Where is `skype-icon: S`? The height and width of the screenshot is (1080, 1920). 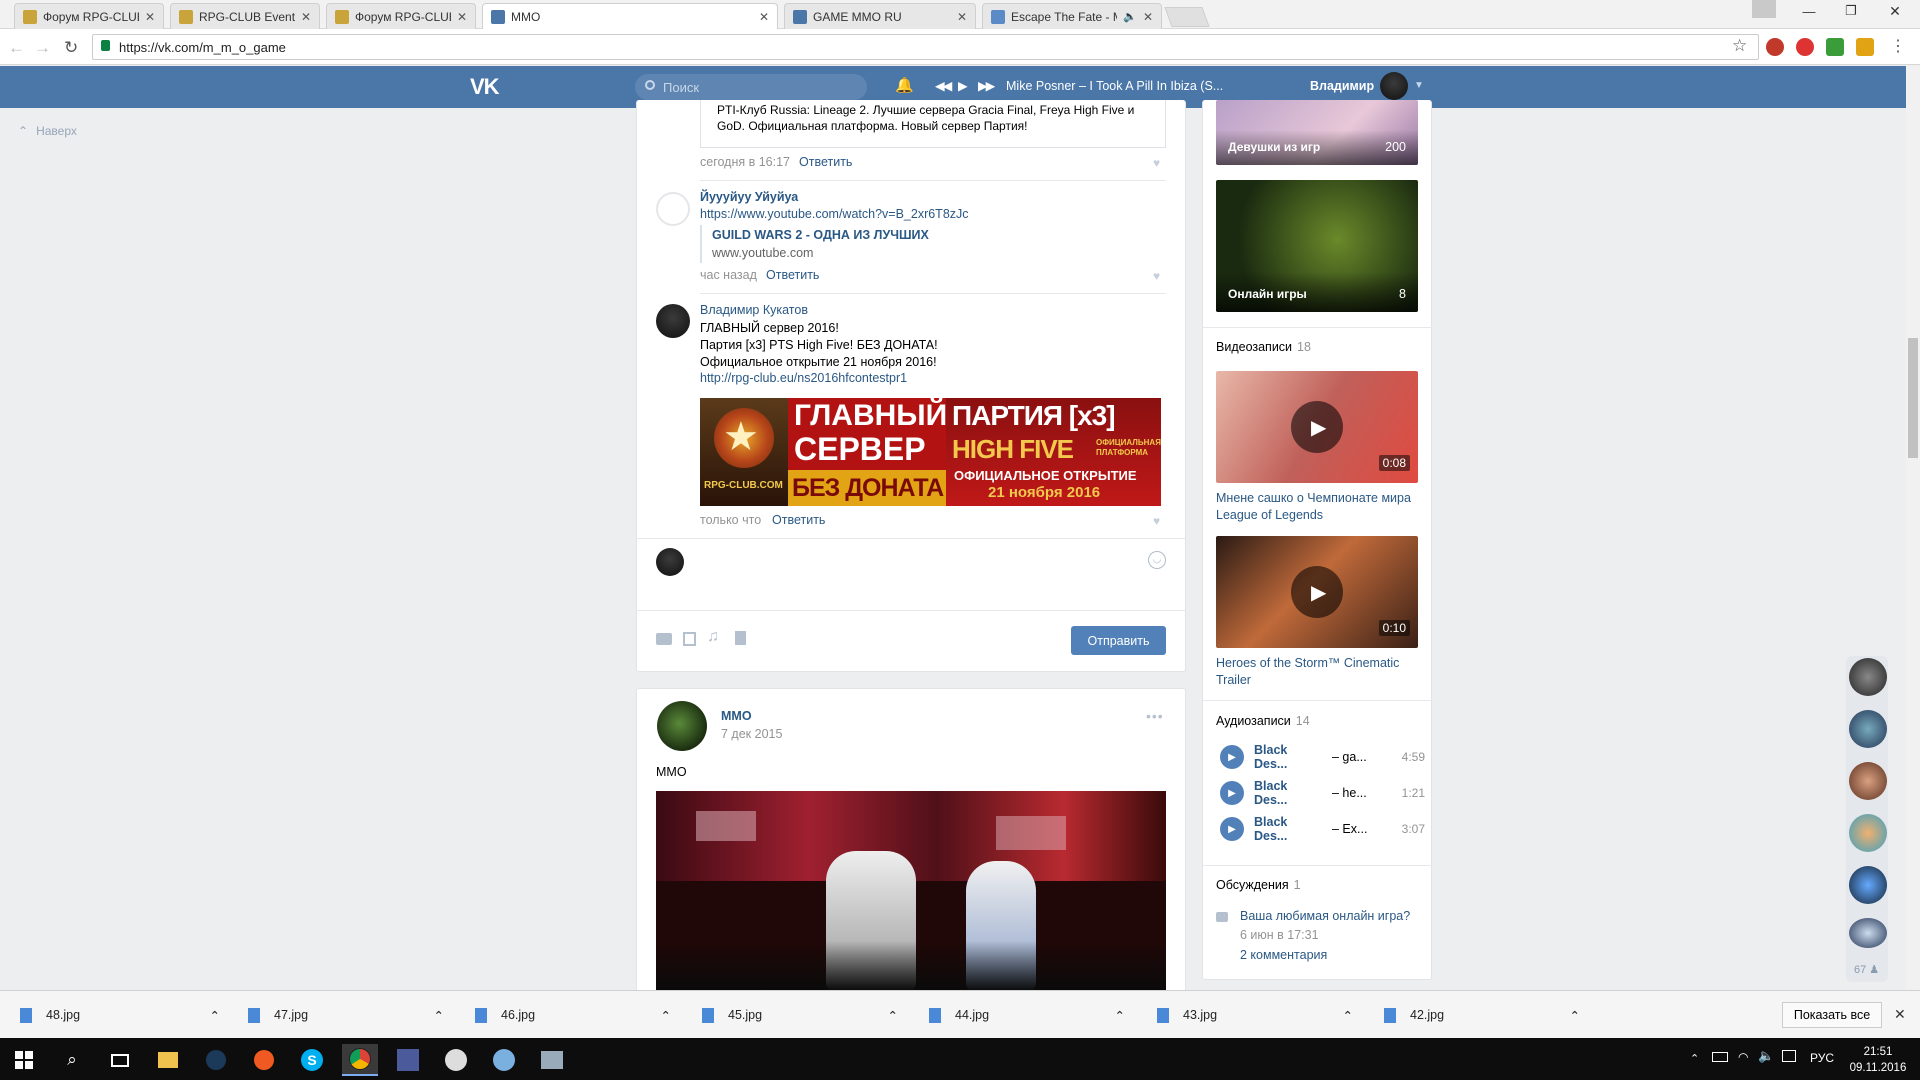 skype-icon: S is located at coordinates (312, 1060).